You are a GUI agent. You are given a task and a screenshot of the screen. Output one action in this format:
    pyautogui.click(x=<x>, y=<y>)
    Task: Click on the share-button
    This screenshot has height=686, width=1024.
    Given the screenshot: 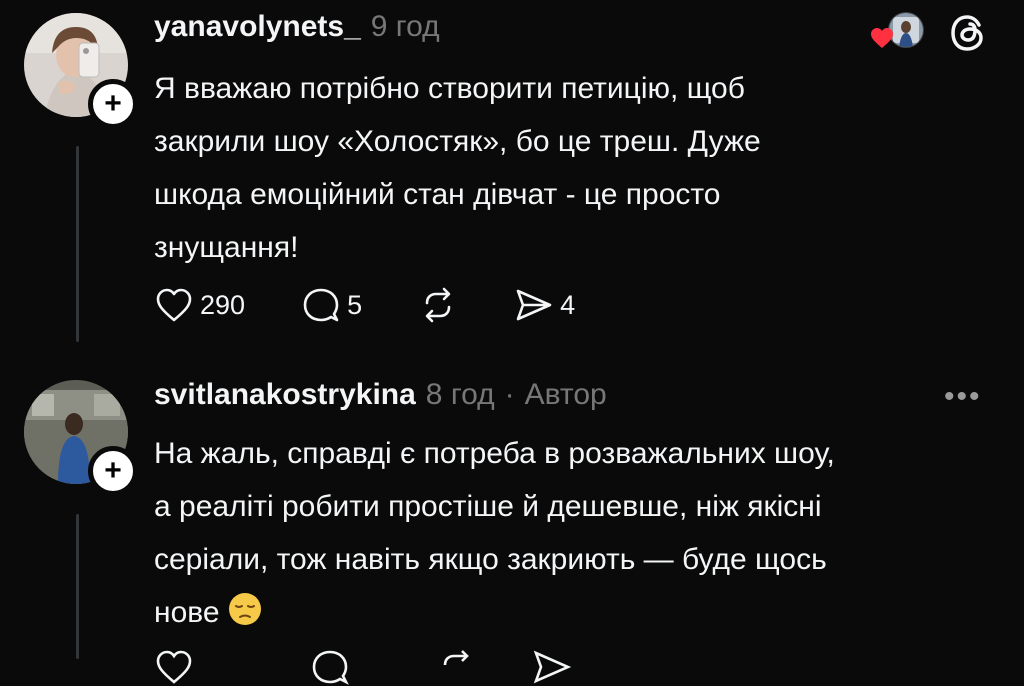 What is the action you would take?
    pyautogui.click(x=552, y=667)
    